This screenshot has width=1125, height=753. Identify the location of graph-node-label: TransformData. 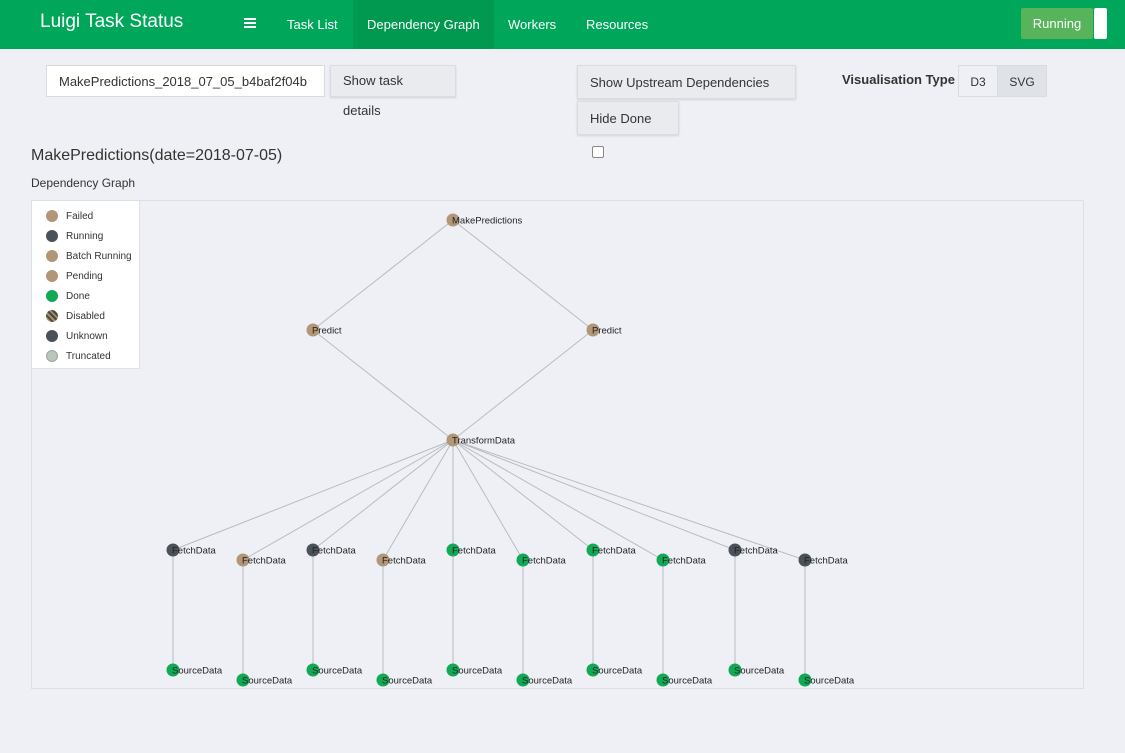
(484, 441).